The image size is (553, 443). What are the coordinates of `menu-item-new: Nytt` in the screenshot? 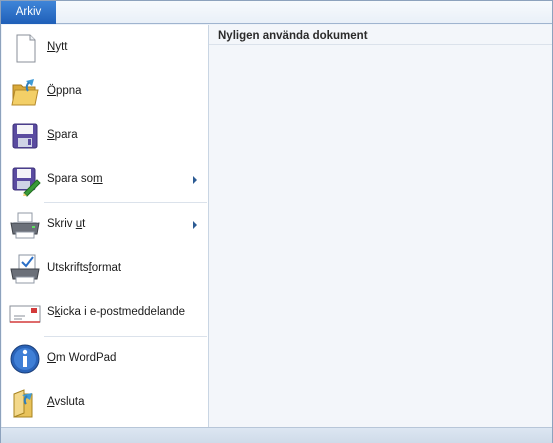 It's located at (105, 48).